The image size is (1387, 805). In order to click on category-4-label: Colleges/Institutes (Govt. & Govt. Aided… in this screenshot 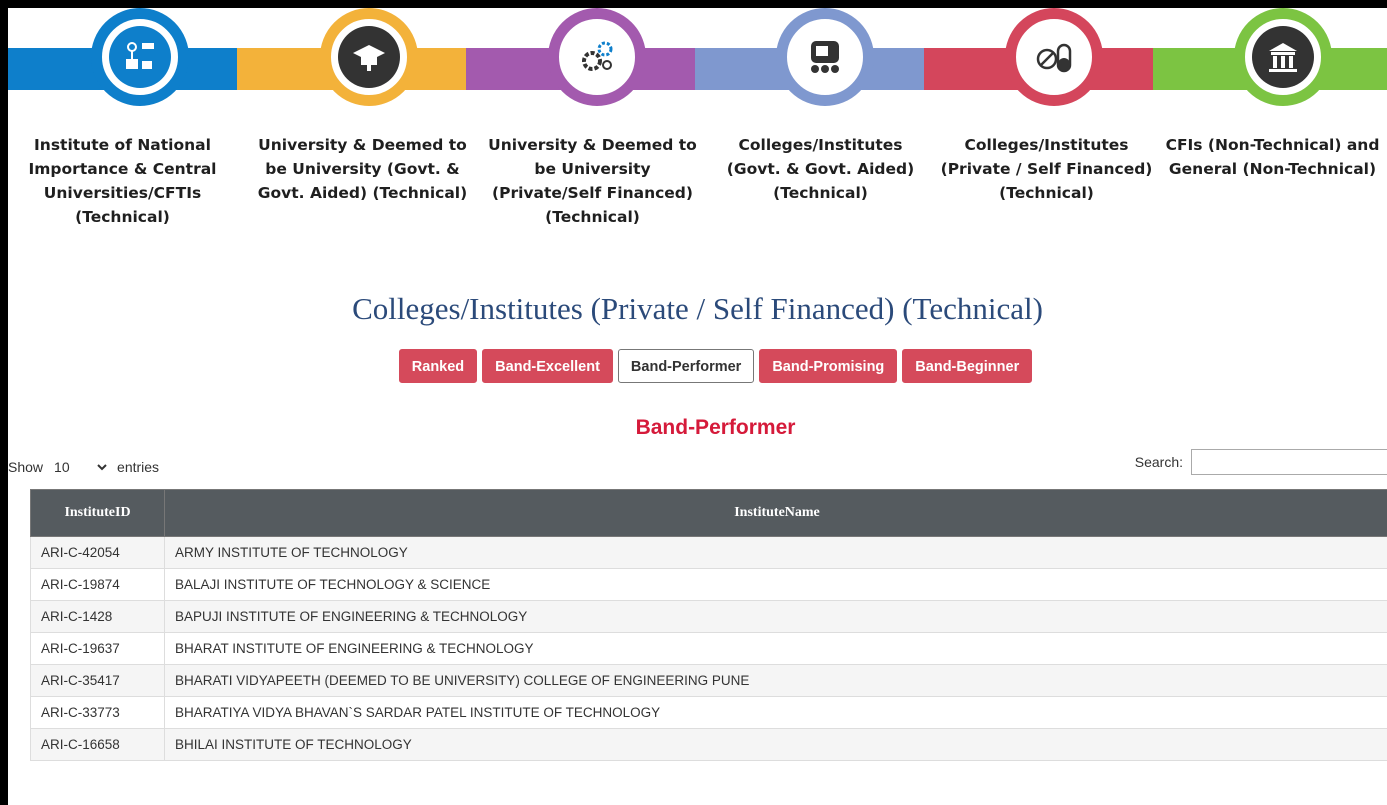, I will do `click(820, 169)`.